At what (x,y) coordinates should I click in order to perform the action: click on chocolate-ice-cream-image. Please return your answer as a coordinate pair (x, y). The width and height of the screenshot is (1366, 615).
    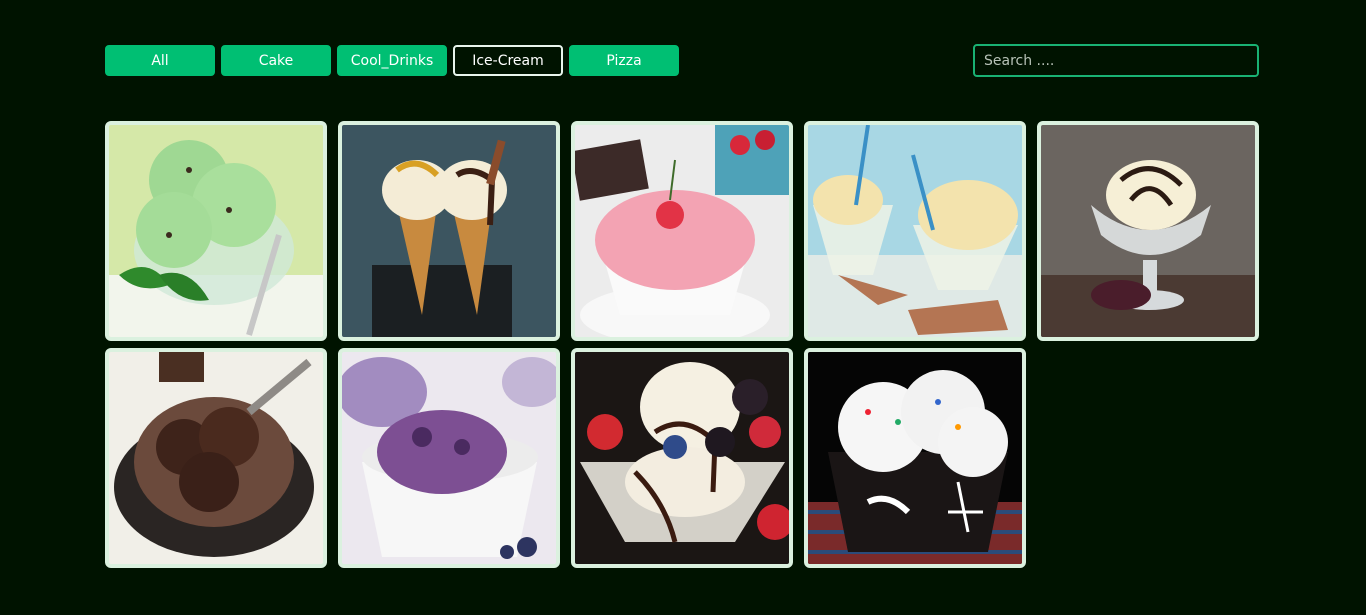
    Looking at the image, I should click on (216, 458).